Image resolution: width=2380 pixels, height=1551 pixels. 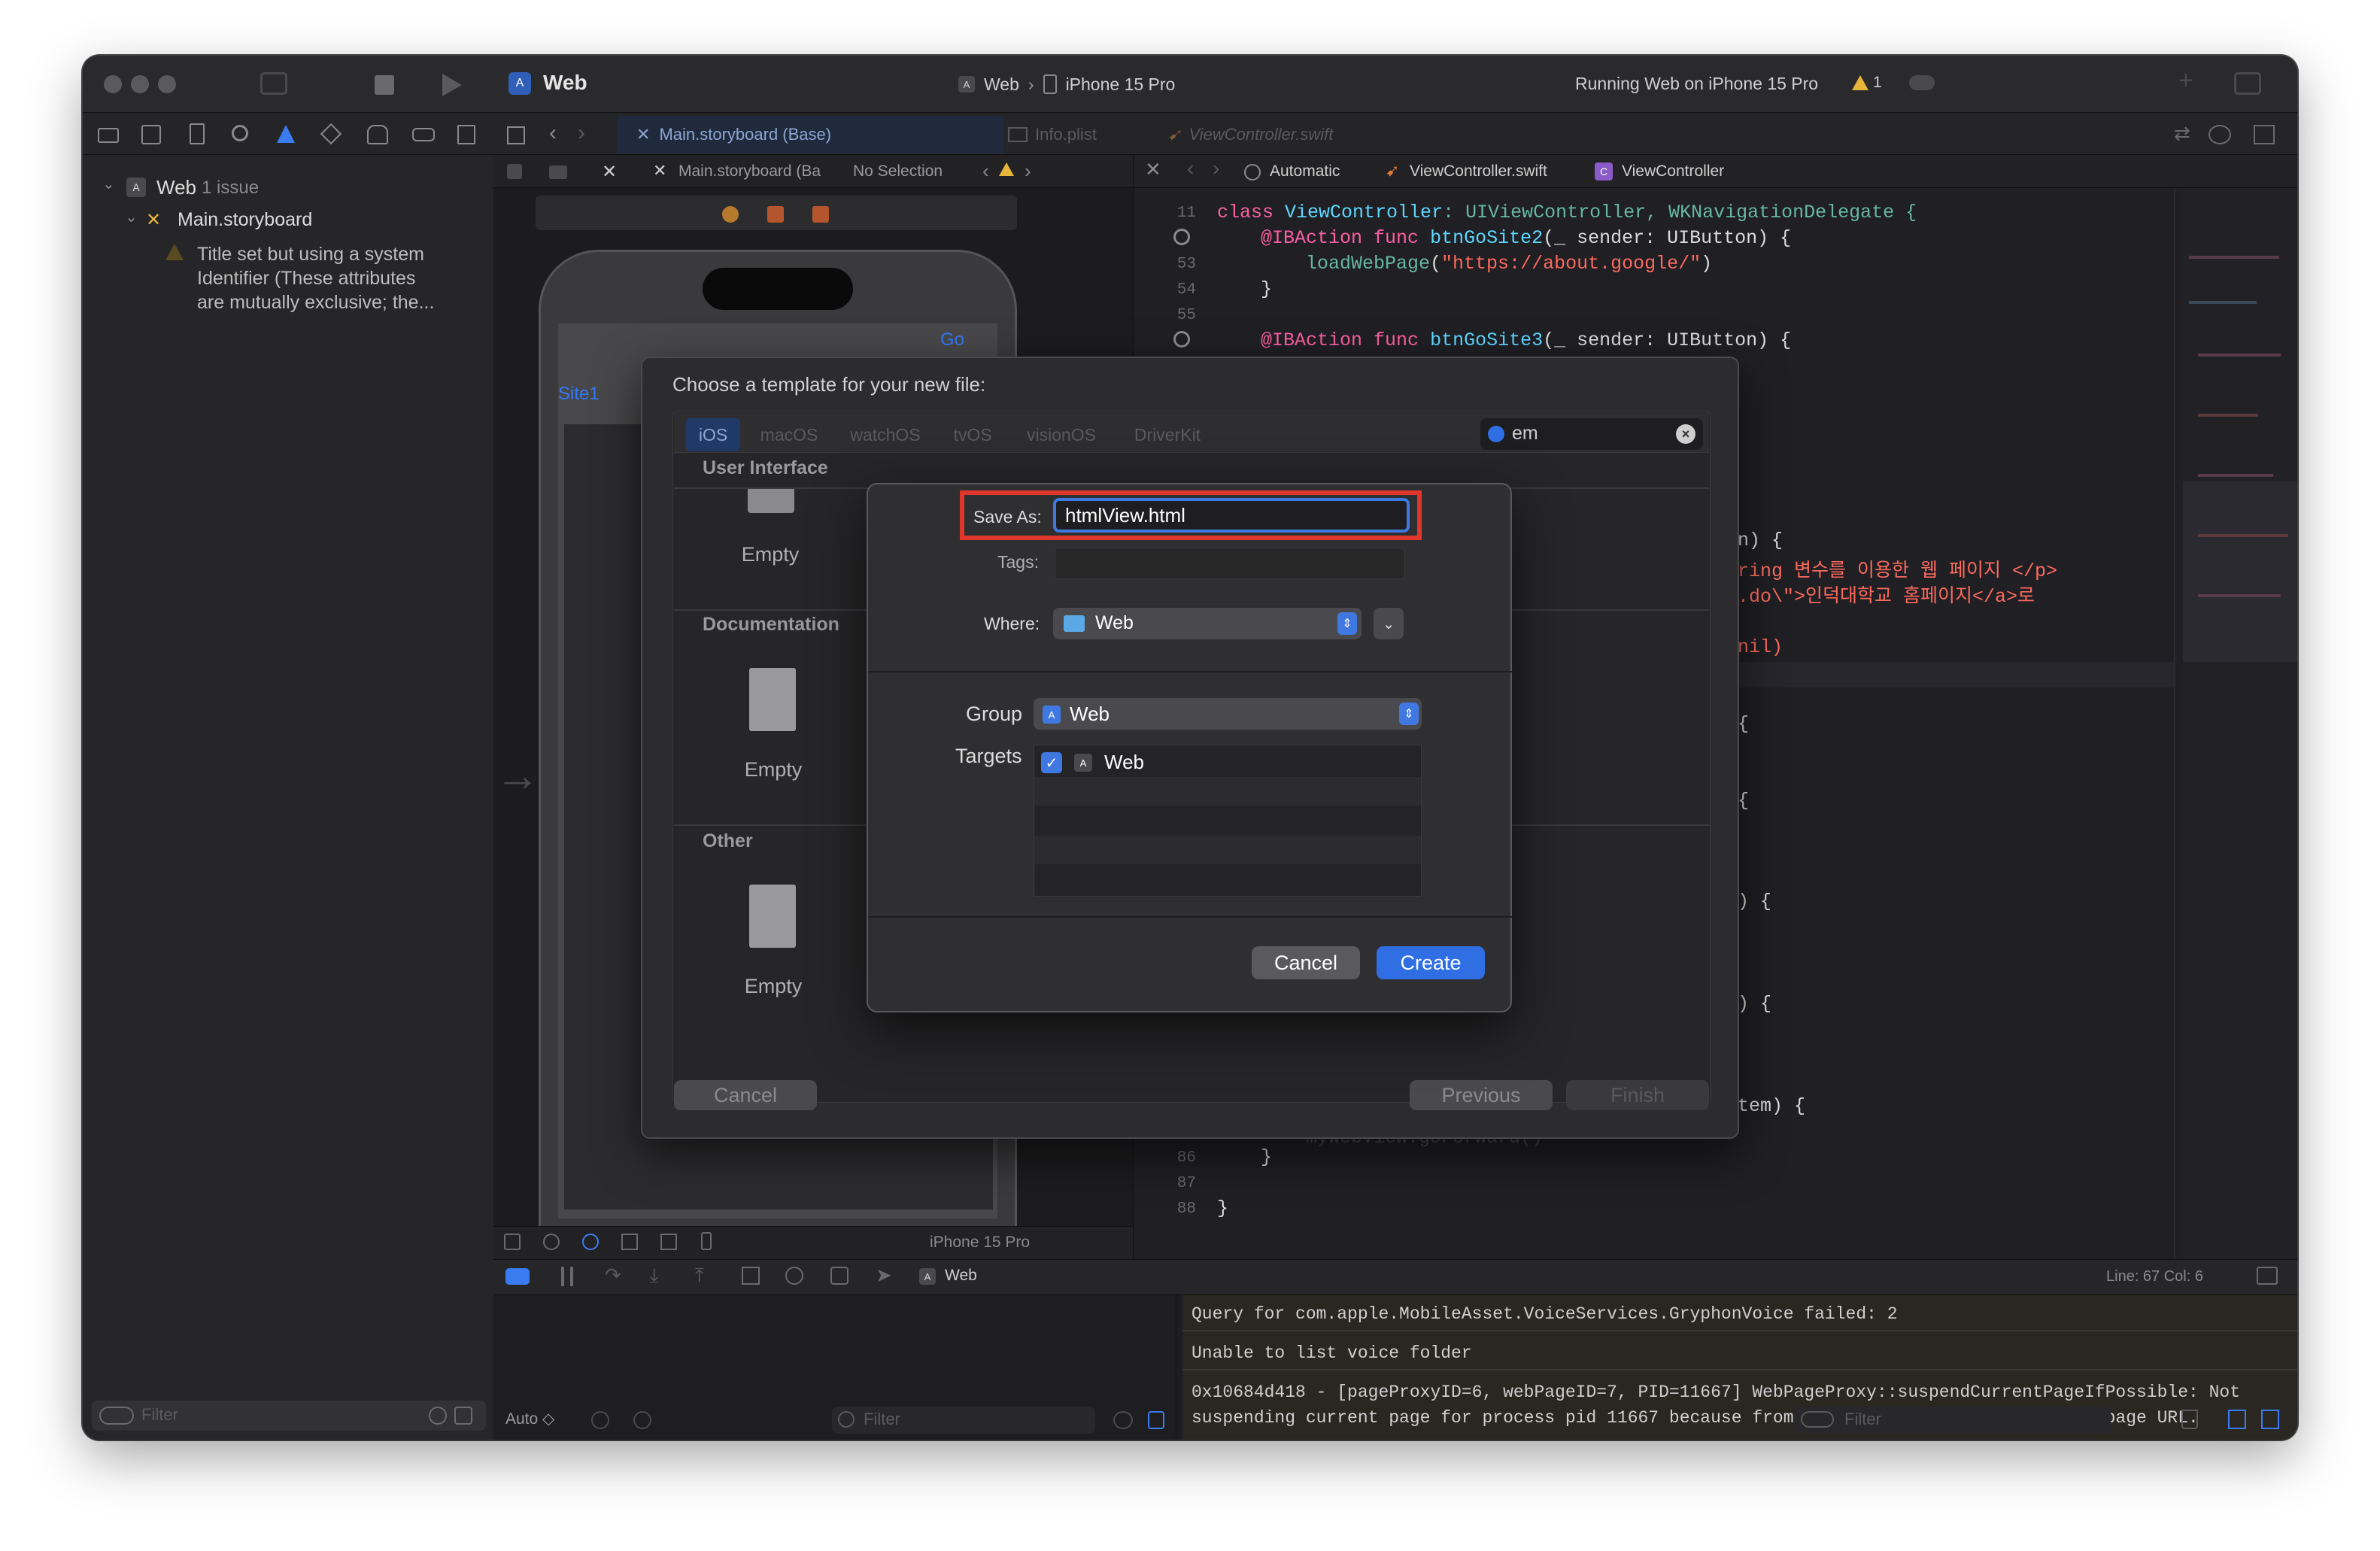 I want to click on zoom-window-button, so click(x=167, y=84).